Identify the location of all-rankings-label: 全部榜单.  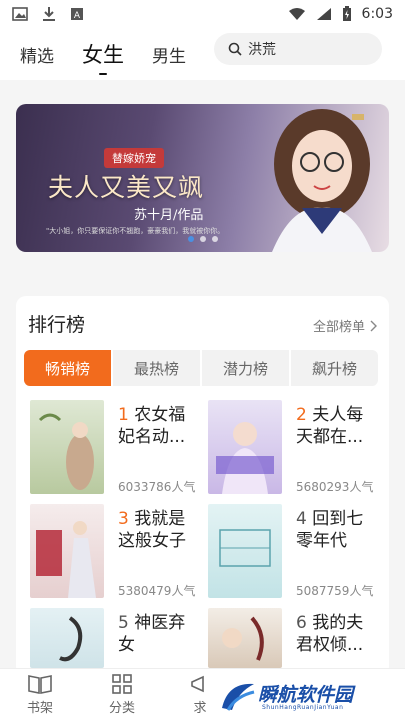
(338, 327).